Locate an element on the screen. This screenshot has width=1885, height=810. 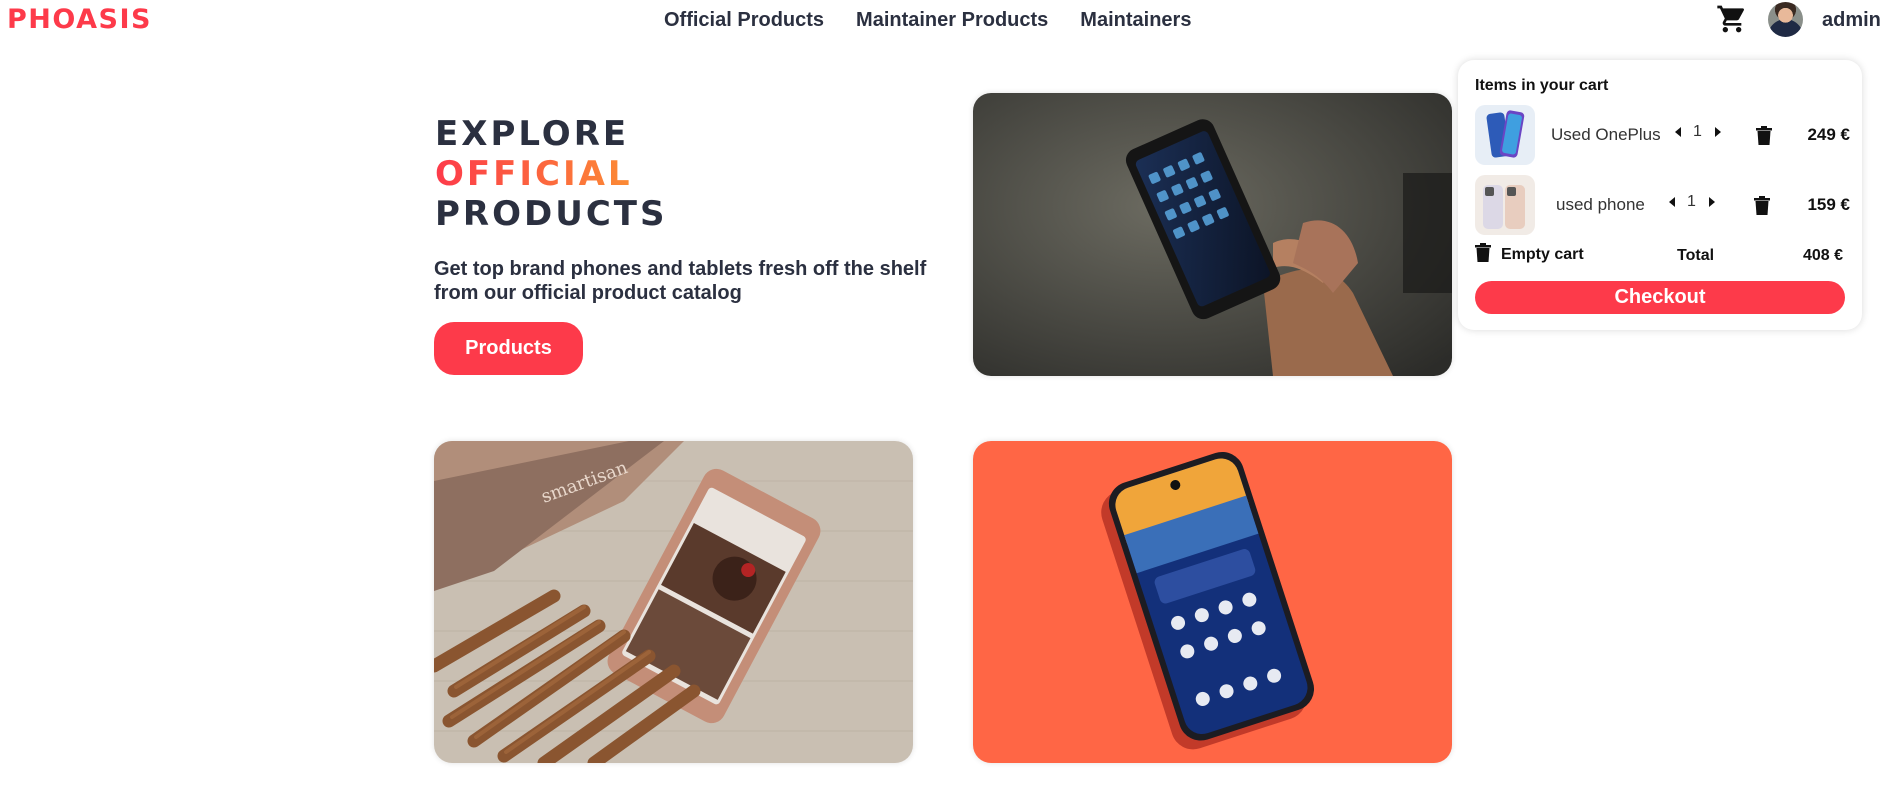
cart-item-price: 159 € is located at coordinates (1828, 204).